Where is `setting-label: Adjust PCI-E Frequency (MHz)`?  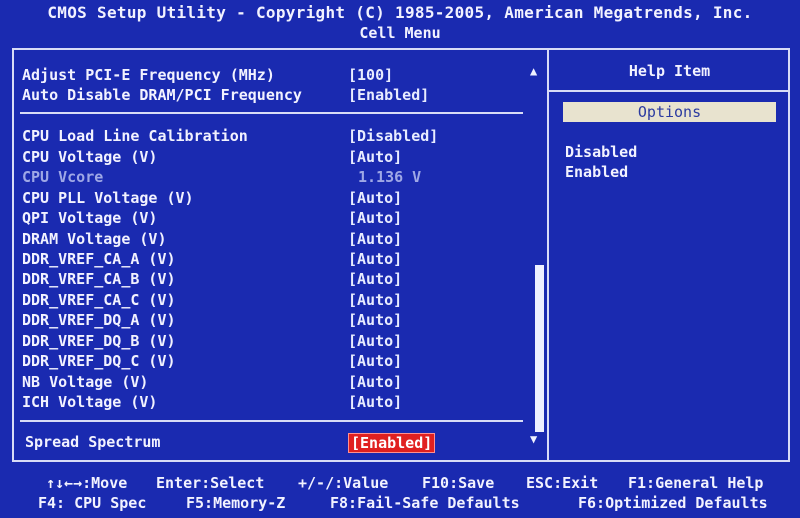
setting-label: Adjust PCI-E Frequency (MHz) is located at coordinates (148, 75).